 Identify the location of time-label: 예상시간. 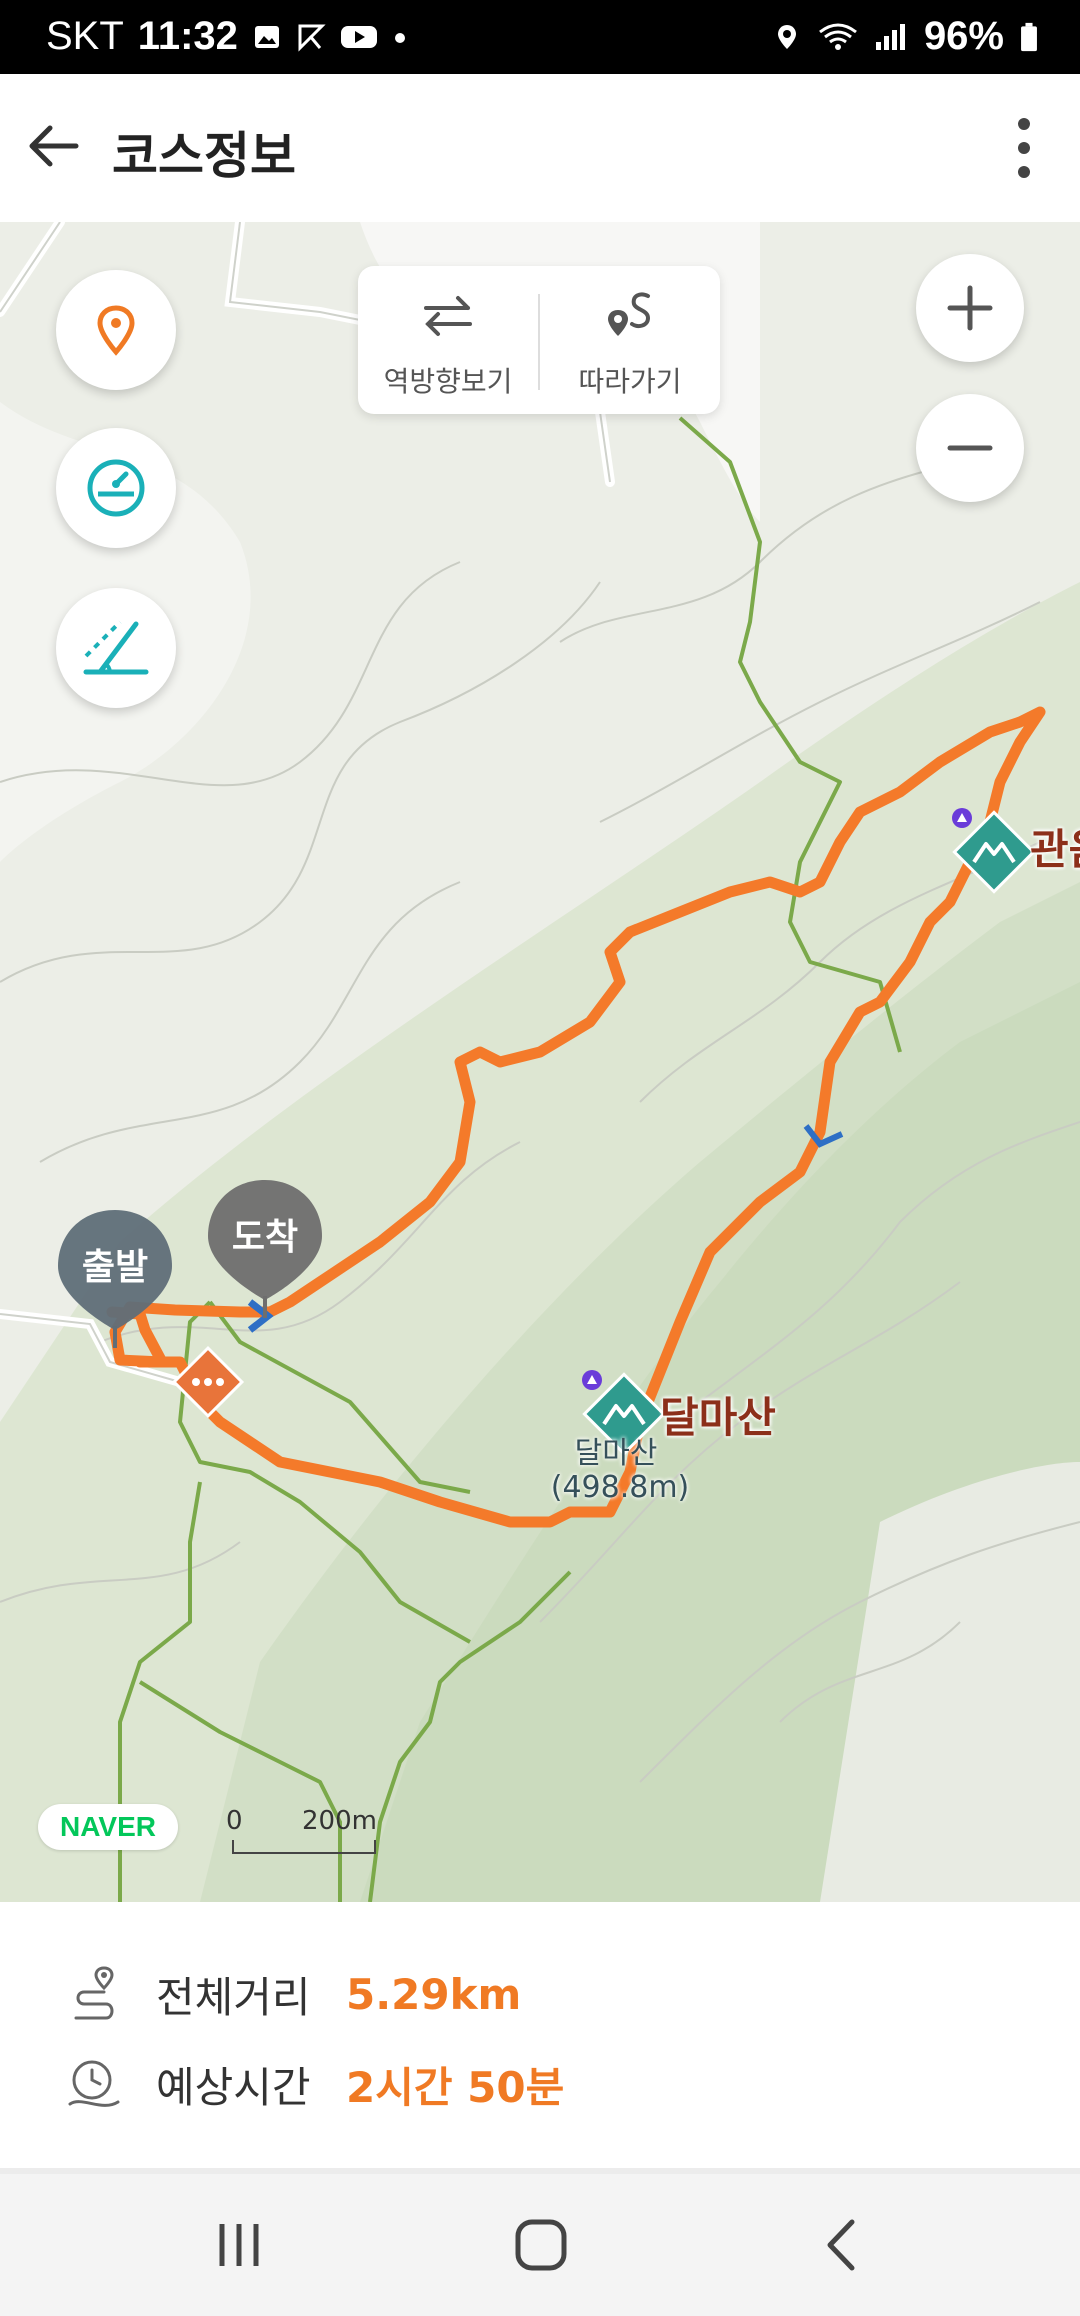
(233, 2087).